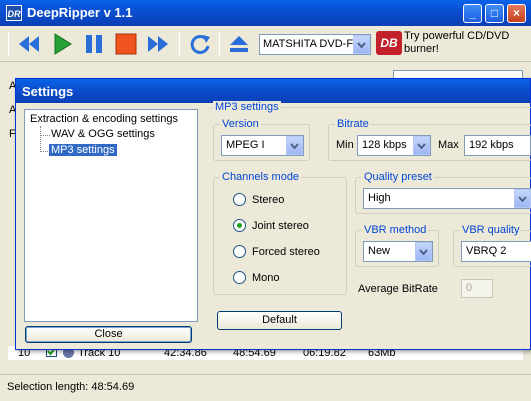  I want to click on bitrate-max-label: Max, so click(448, 145).